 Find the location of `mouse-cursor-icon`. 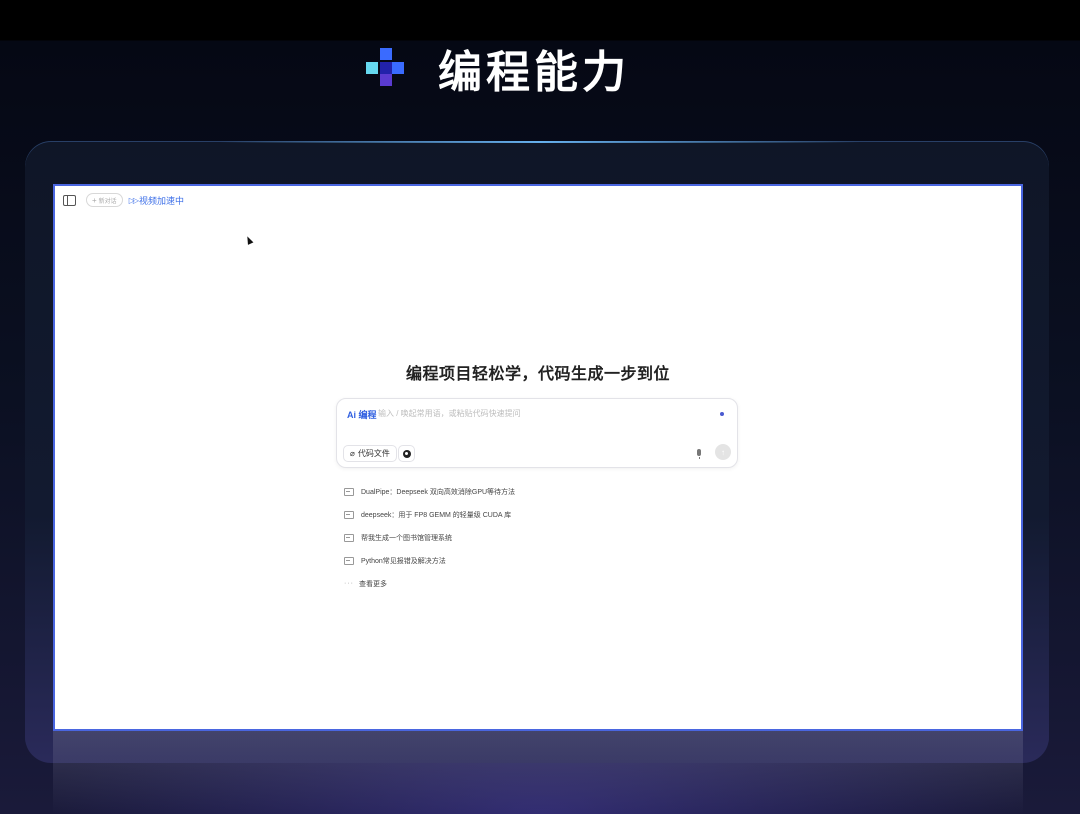

mouse-cursor-icon is located at coordinates (249, 240).